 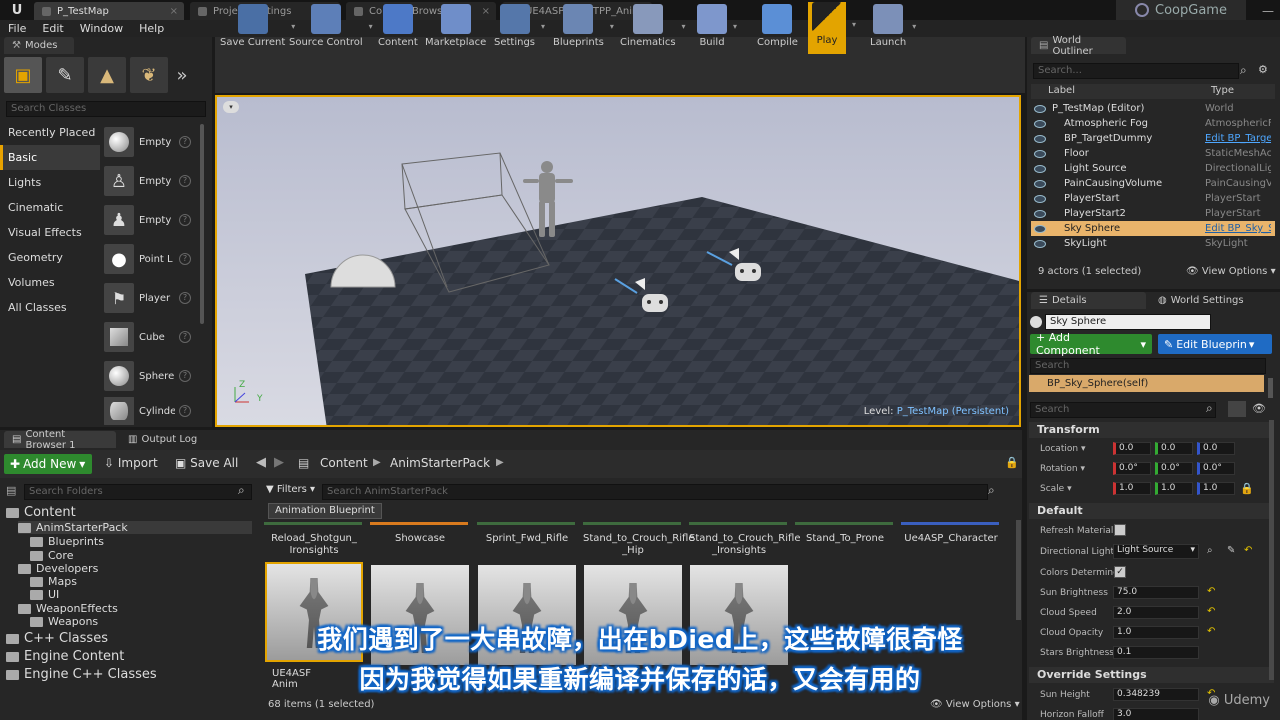 What do you see at coordinates (152, 259) in the screenshot?
I see `place-item-point-light: ● Point L?` at bounding box center [152, 259].